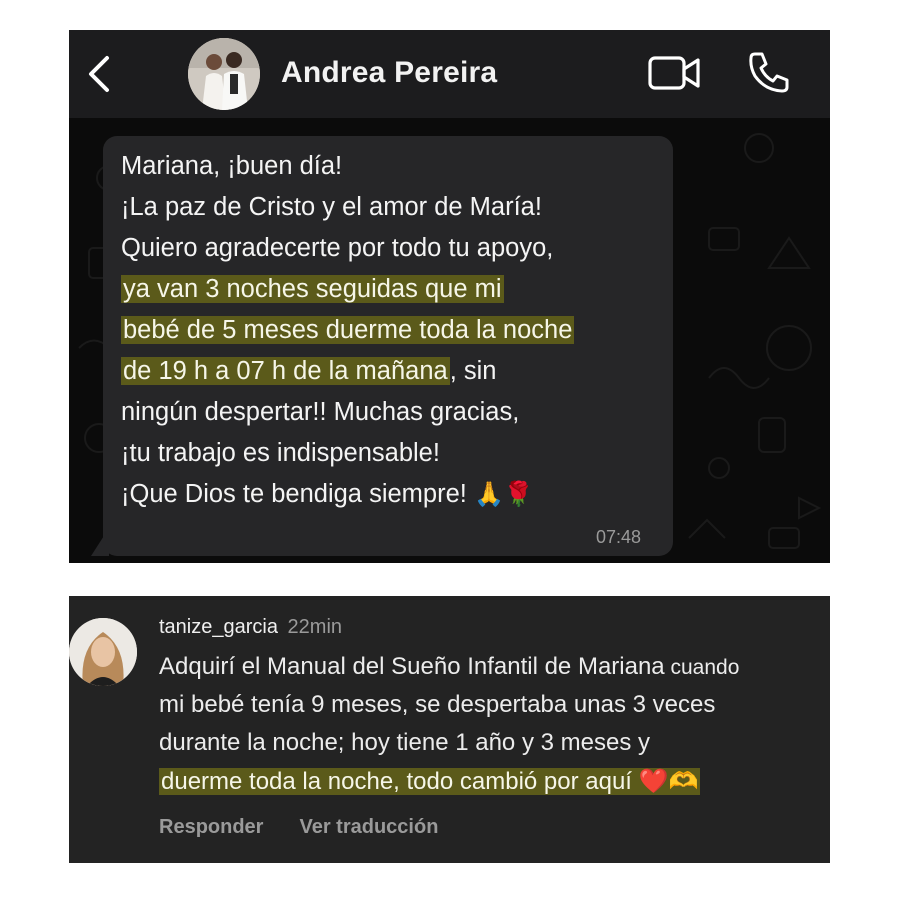 This screenshot has height=900, width=900. Describe the element at coordinates (100, 542) in the screenshot. I see `bubble-tail` at that location.